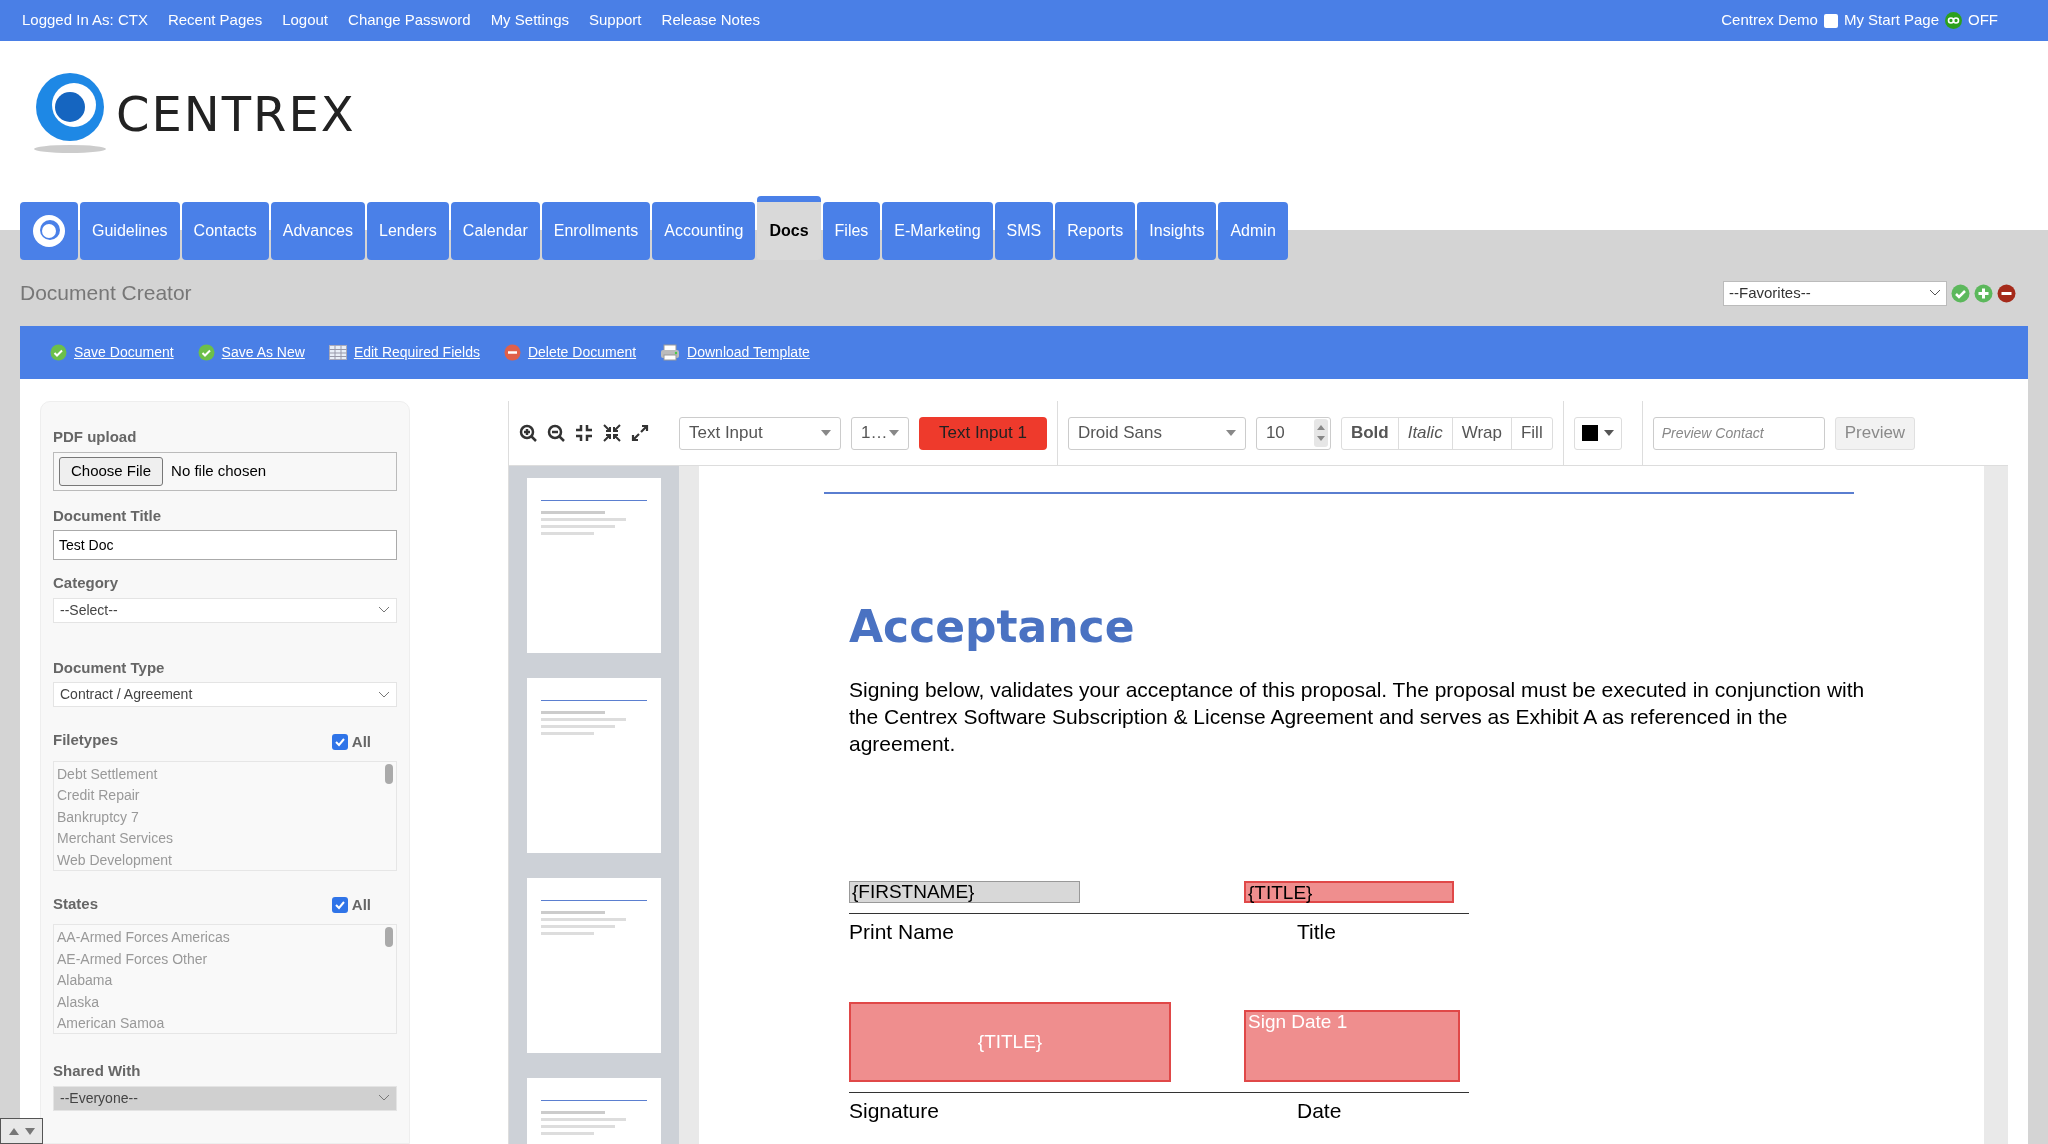 The image size is (2048, 1144). I want to click on remove-icon, so click(2006, 293).